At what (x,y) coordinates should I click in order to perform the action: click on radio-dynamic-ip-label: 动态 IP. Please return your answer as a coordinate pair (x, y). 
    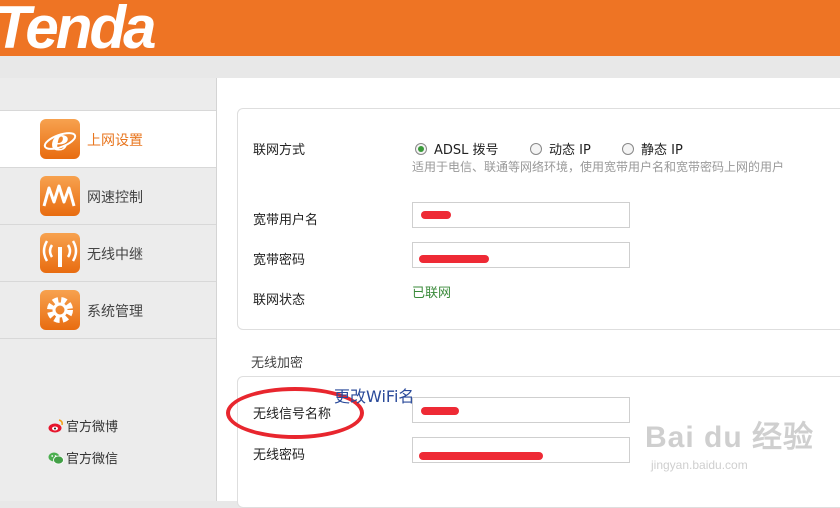
    Looking at the image, I should click on (570, 150).